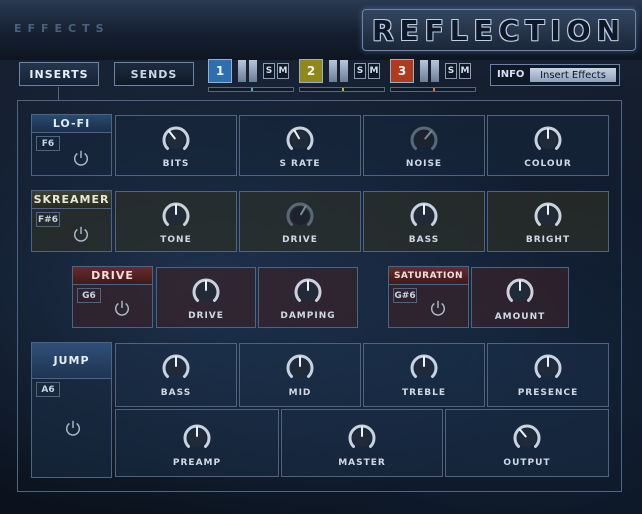  What do you see at coordinates (71, 145) in the screenshot?
I see `lofi-module: LO-FI F6` at bounding box center [71, 145].